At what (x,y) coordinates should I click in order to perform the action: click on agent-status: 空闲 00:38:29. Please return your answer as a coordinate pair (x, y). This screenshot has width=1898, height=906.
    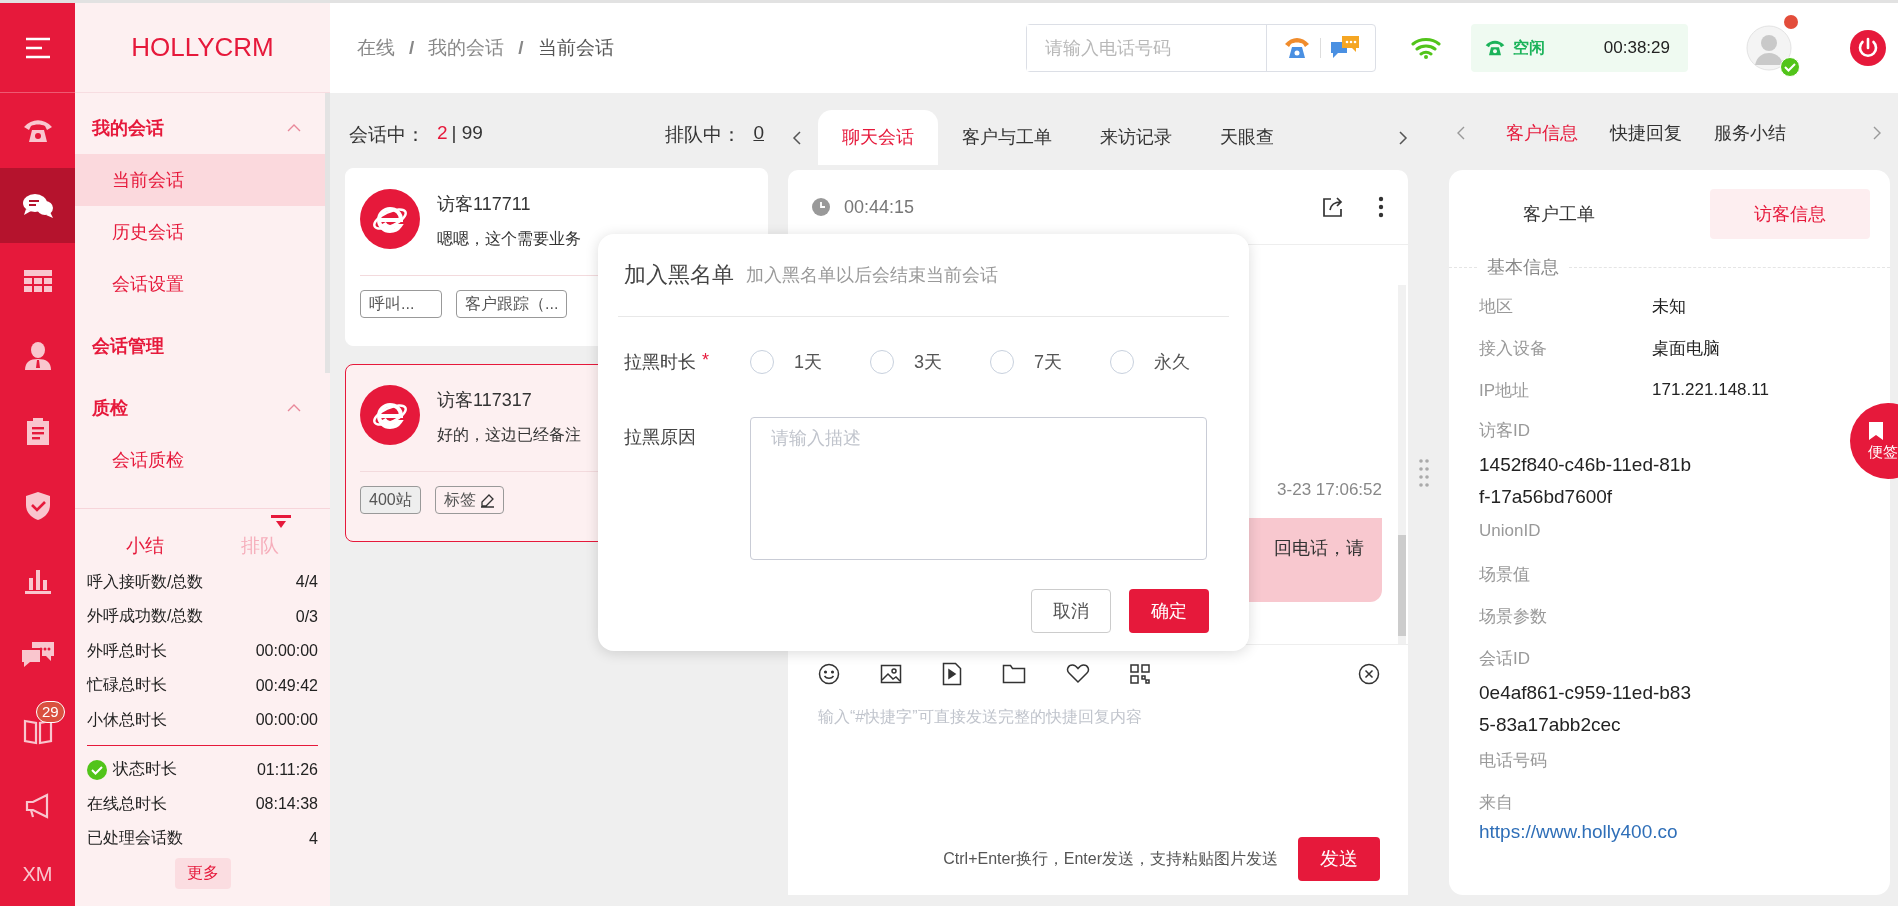
    Looking at the image, I should click on (1579, 48).